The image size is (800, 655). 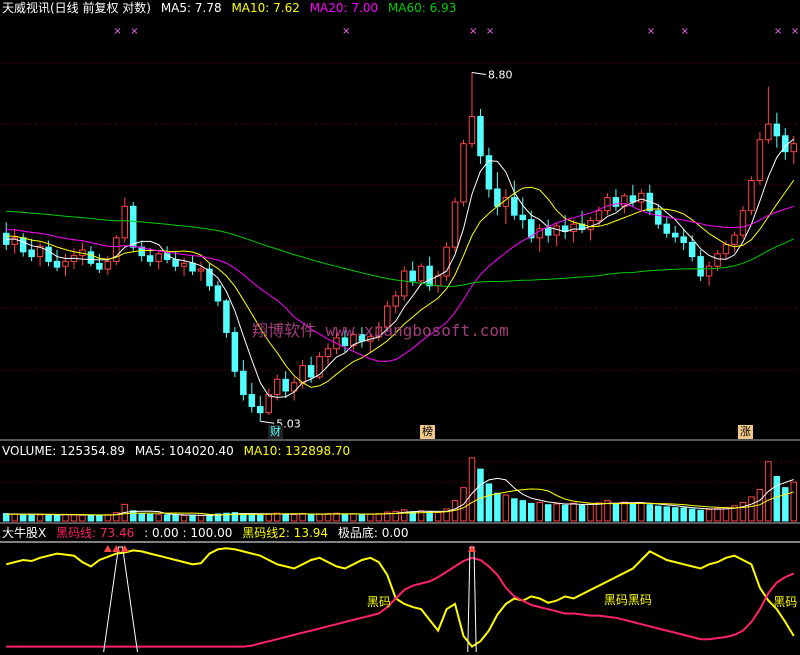 What do you see at coordinates (265, 8) in the screenshot?
I see `ma10-readout: MA10: 7.62` at bounding box center [265, 8].